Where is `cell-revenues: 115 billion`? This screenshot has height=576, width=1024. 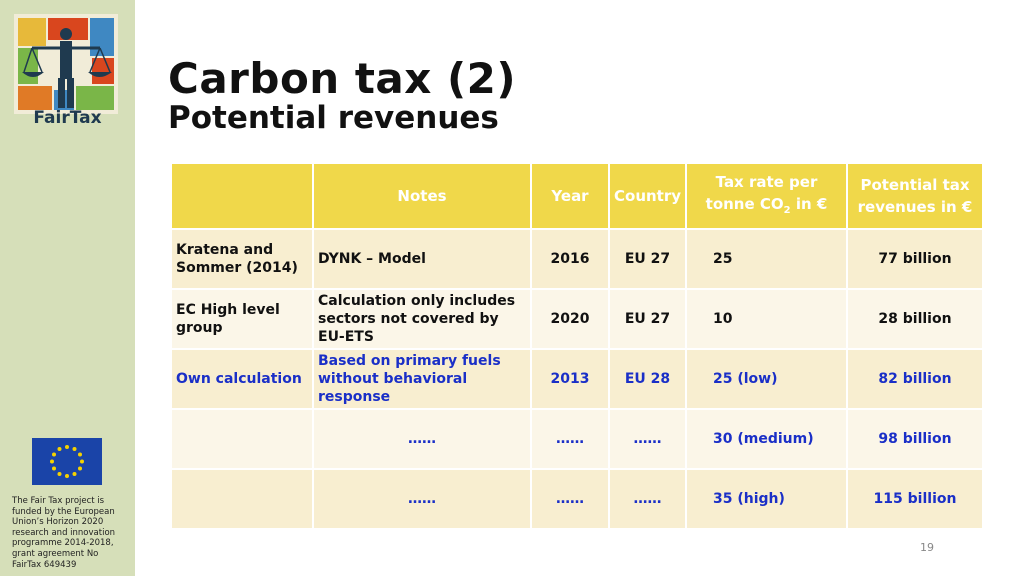 cell-revenues: 115 billion is located at coordinates (915, 499).